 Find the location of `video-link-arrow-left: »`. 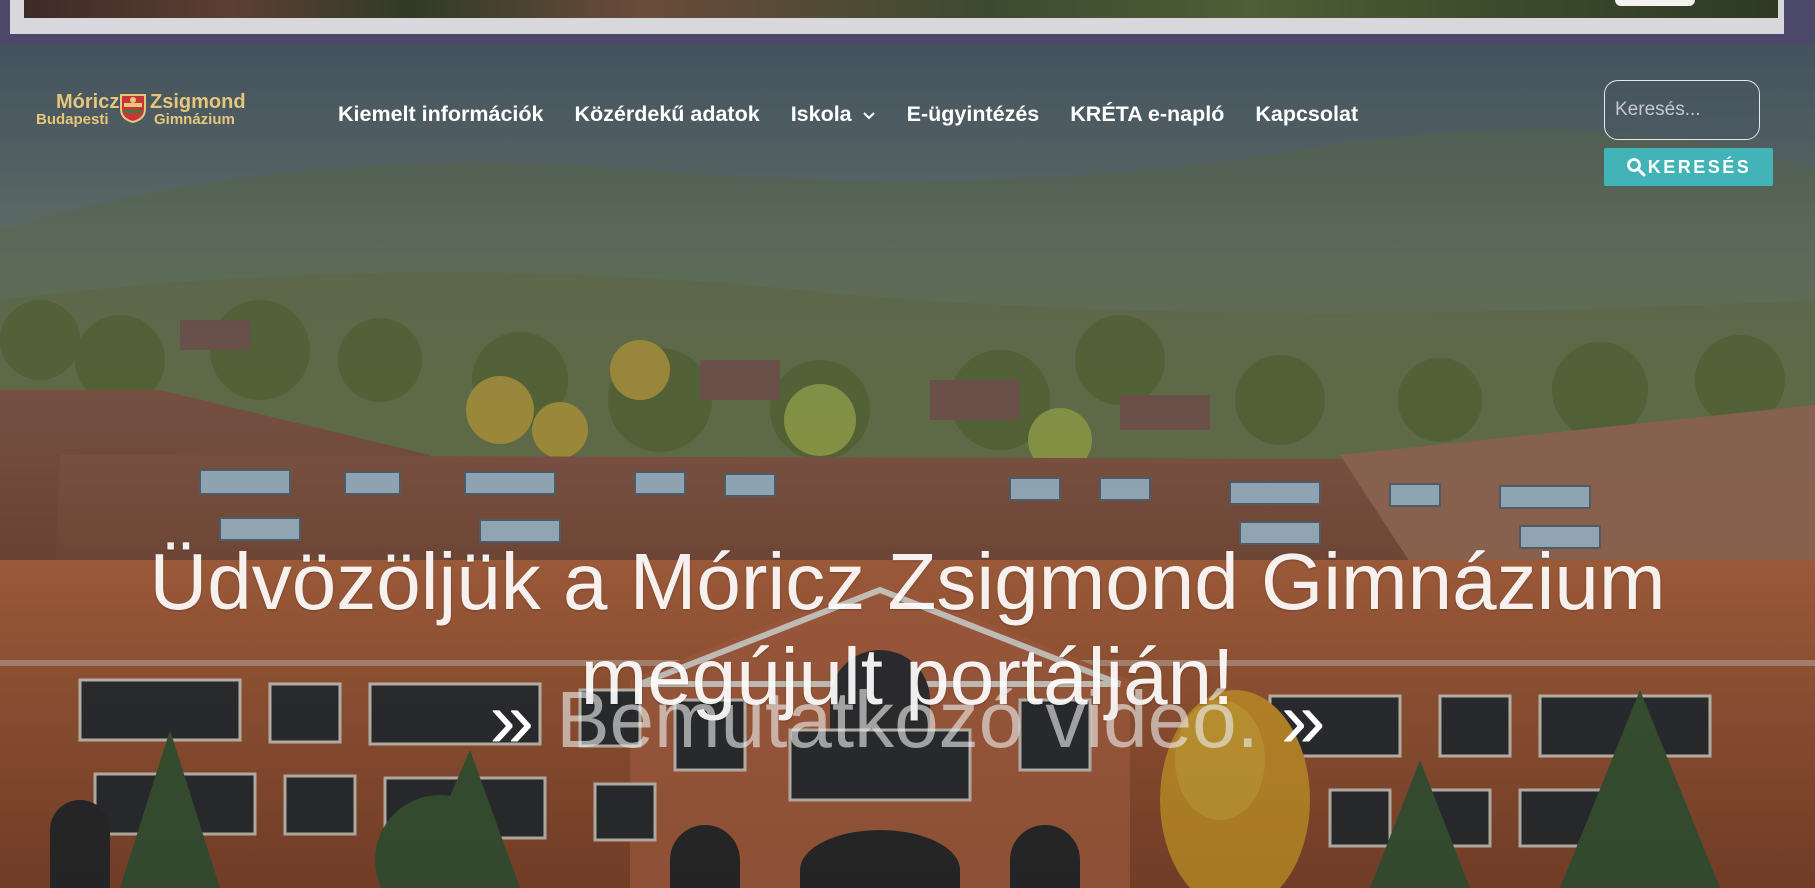

video-link-arrow-left: » is located at coordinates (523, 719).